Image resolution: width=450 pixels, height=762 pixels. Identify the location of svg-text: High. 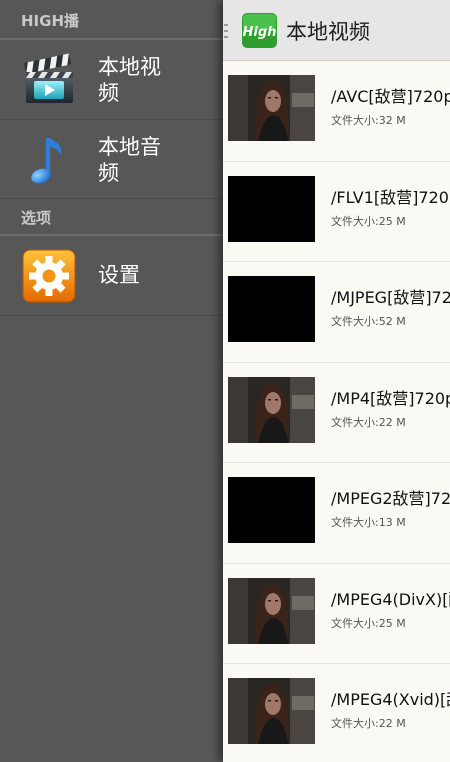
(260, 32).